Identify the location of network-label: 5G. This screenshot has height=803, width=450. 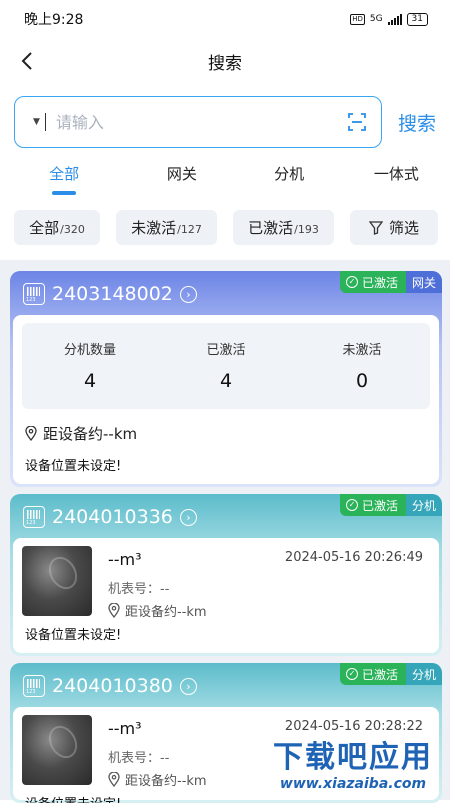
(376, 19).